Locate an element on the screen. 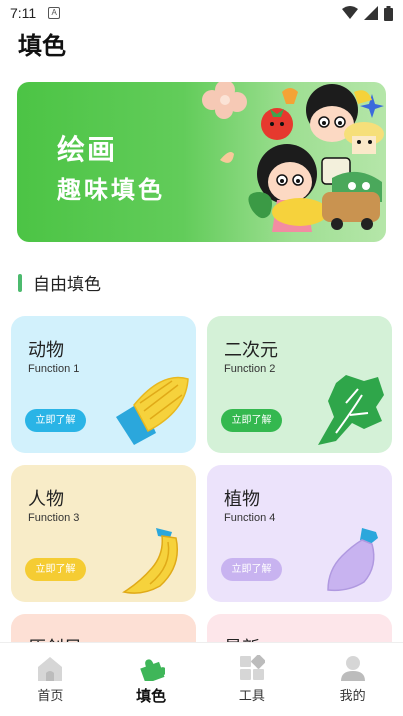 The image size is (403, 716). eggplant-icon is located at coordinates (352, 560).